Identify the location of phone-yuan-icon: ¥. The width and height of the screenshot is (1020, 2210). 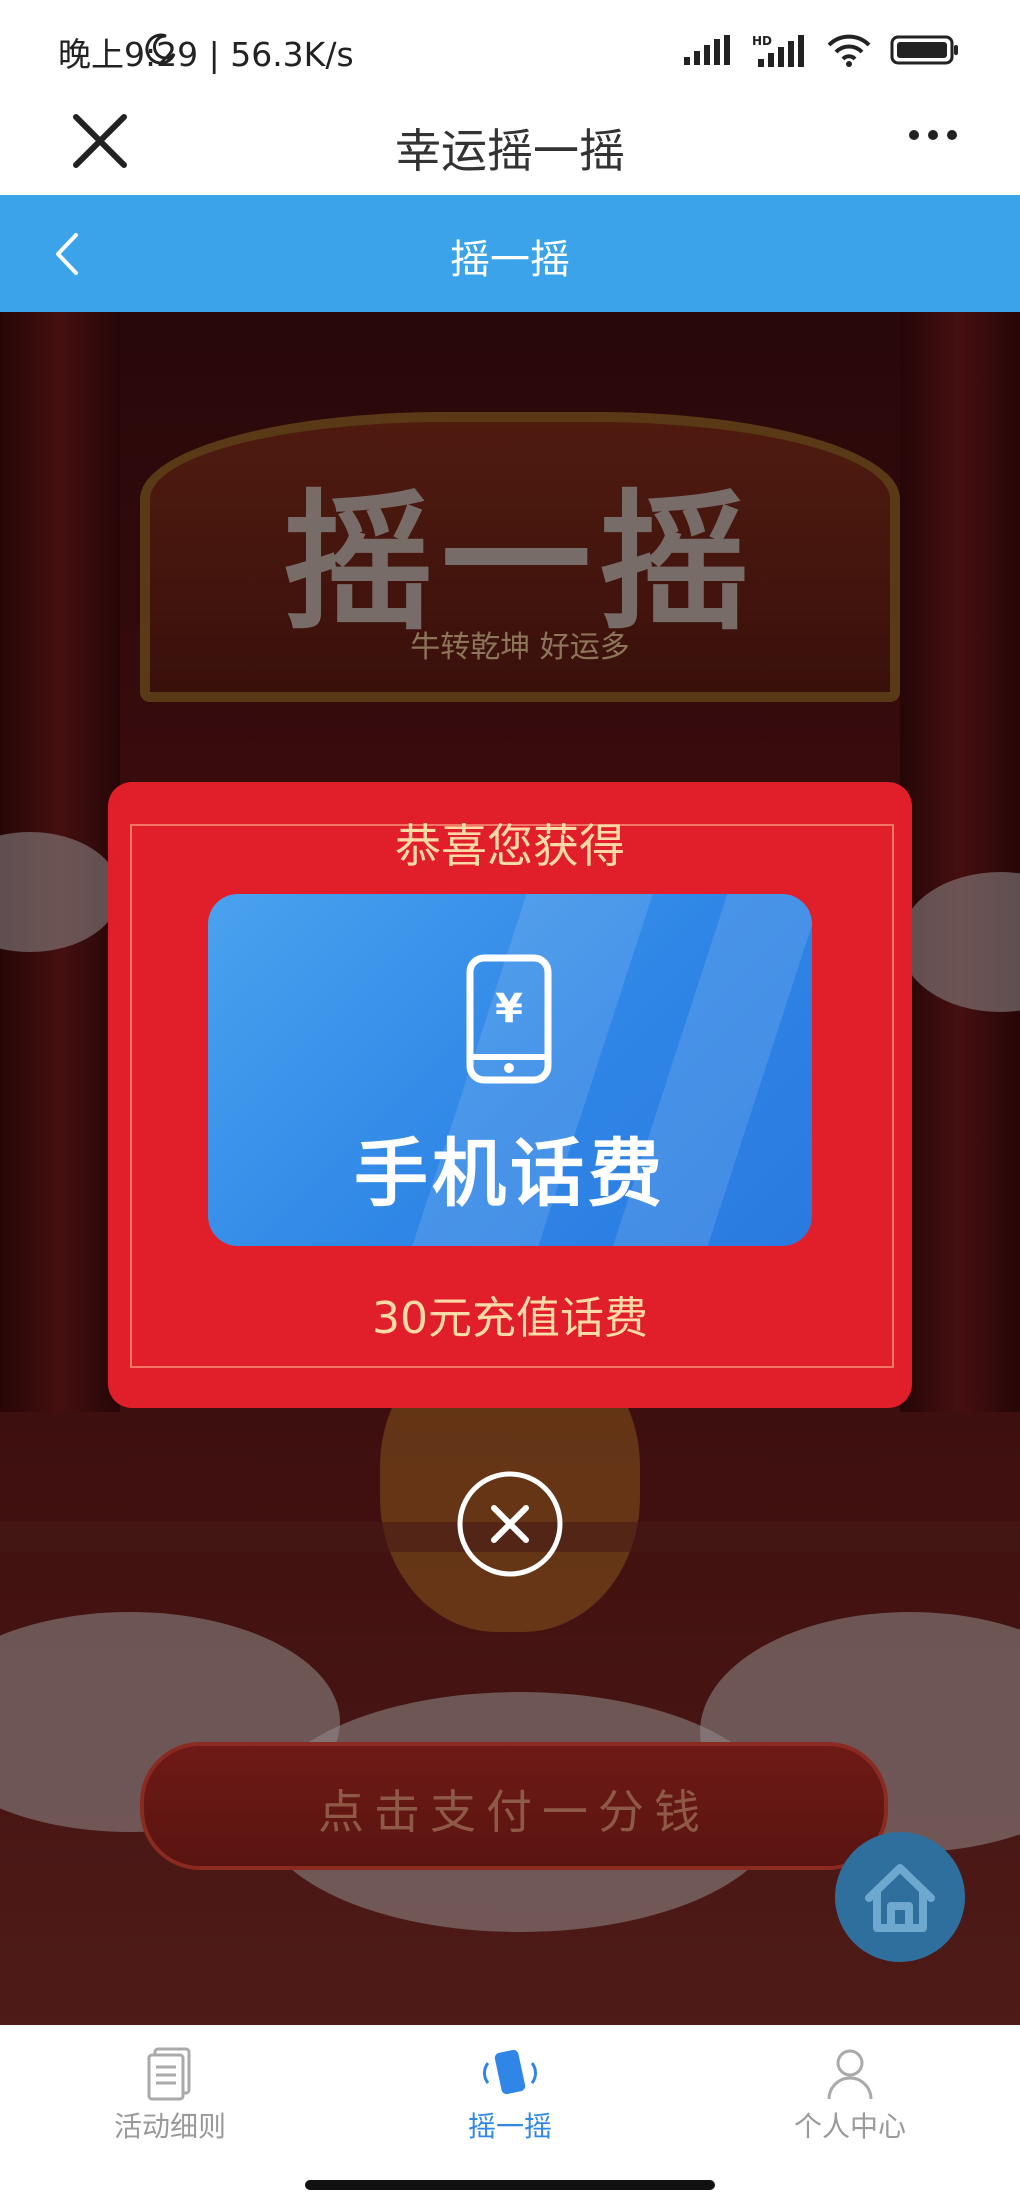
(509, 1019).